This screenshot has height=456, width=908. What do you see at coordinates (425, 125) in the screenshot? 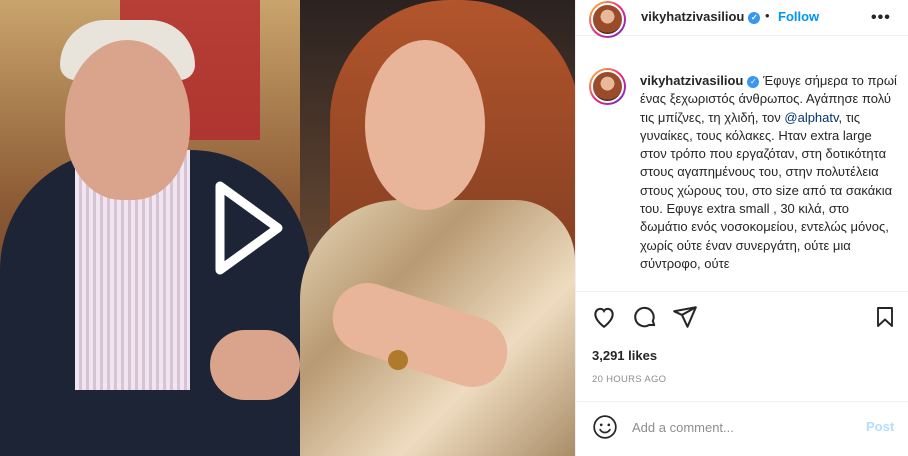
I see `media-person2-face` at bounding box center [425, 125].